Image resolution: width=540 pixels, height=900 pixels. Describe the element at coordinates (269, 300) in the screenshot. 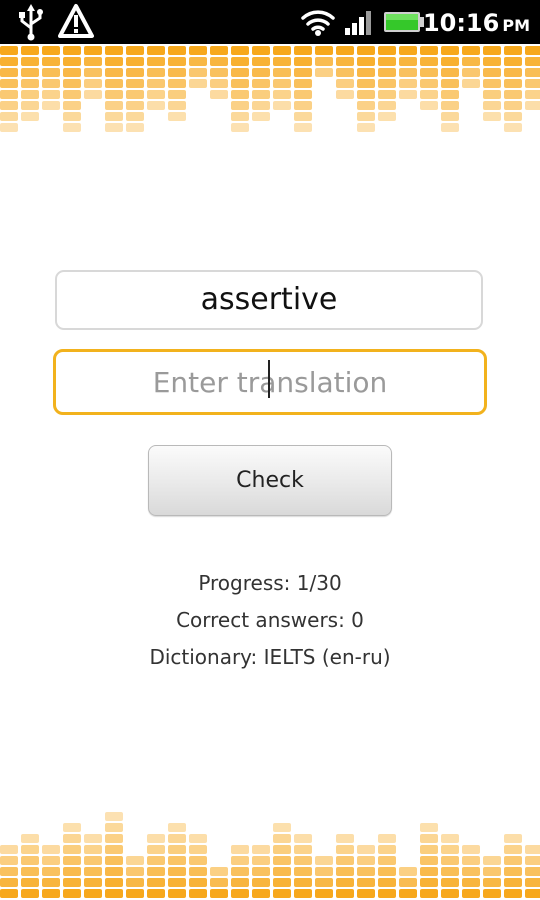

I see `word-display: assertive` at that location.